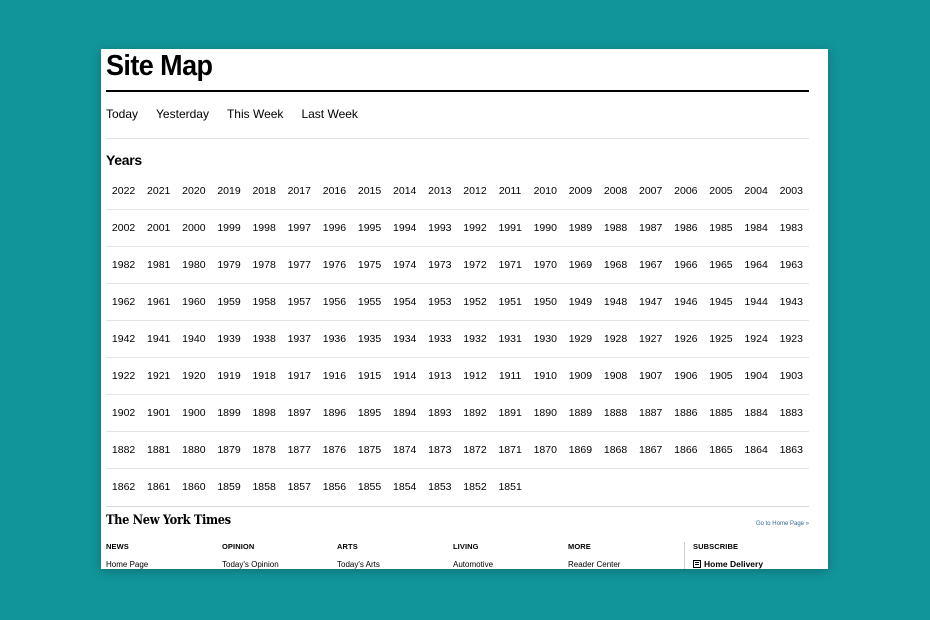 This screenshot has width=930, height=620. What do you see at coordinates (474, 339) in the screenshot?
I see `year-link: 1932` at bounding box center [474, 339].